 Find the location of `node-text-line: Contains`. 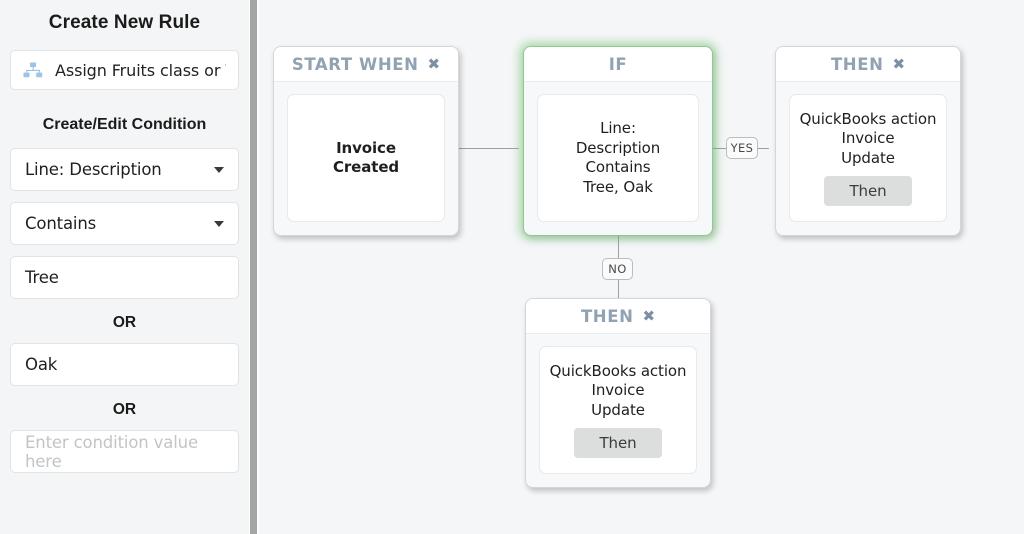

node-text-line: Contains is located at coordinates (618, 167).